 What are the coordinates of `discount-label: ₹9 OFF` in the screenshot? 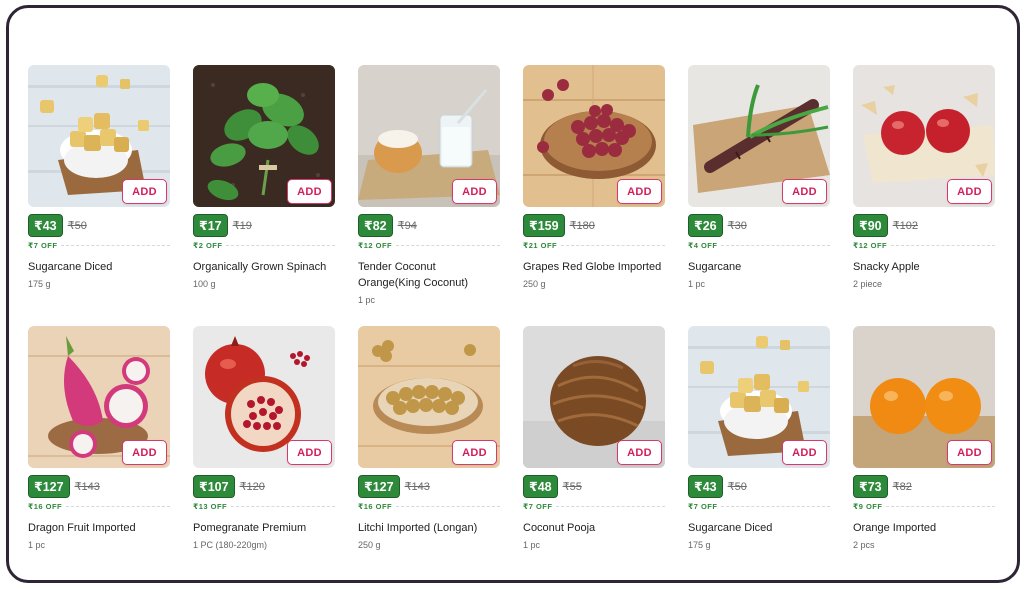 It's located at (868, 506).